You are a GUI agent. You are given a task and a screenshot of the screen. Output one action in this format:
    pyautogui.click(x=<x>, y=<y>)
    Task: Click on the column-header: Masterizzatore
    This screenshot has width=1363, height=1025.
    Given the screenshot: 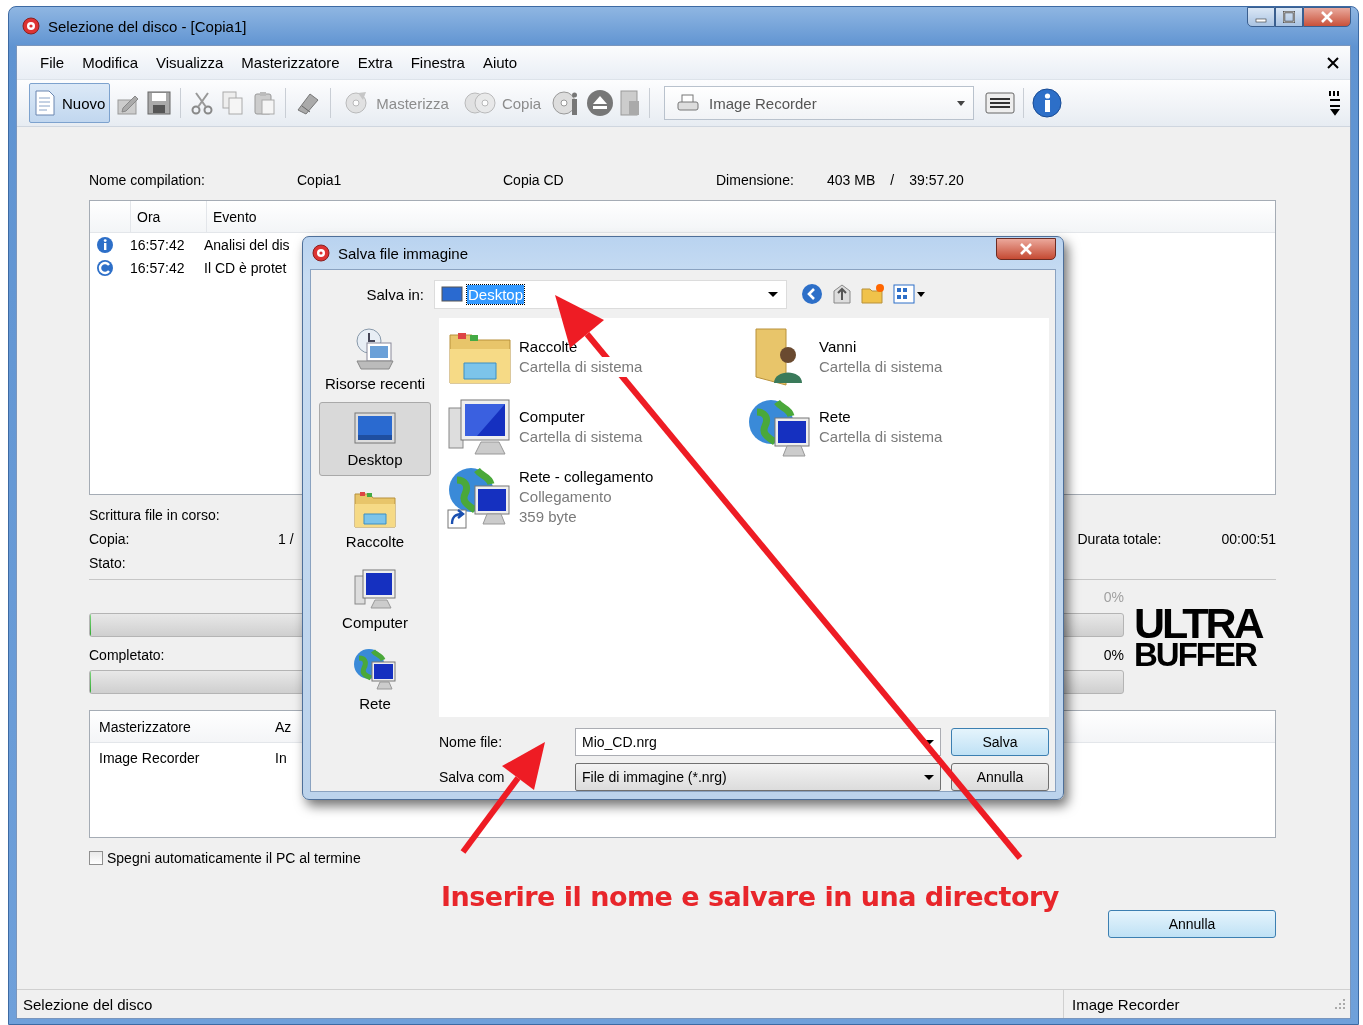 What is the action you would take?
    pyautogui.click(x=140, y=726)
    